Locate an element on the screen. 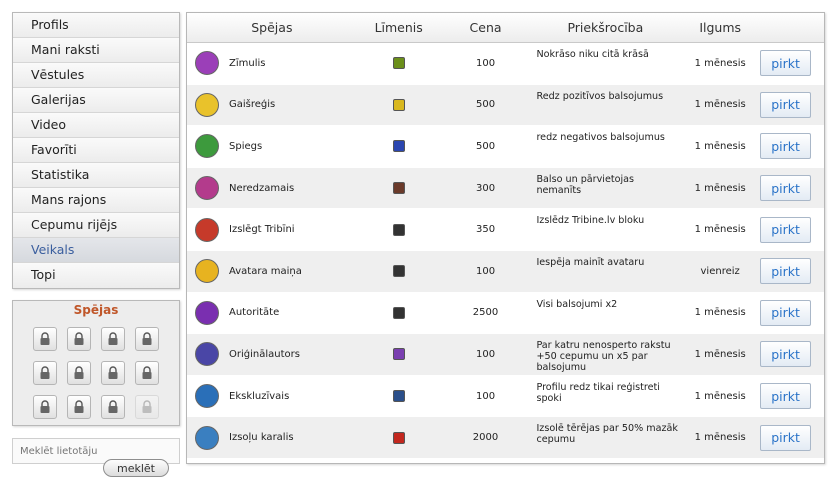  sidebar-item-mani-raksti: Mani raksti is located at coordinates (96, 50).